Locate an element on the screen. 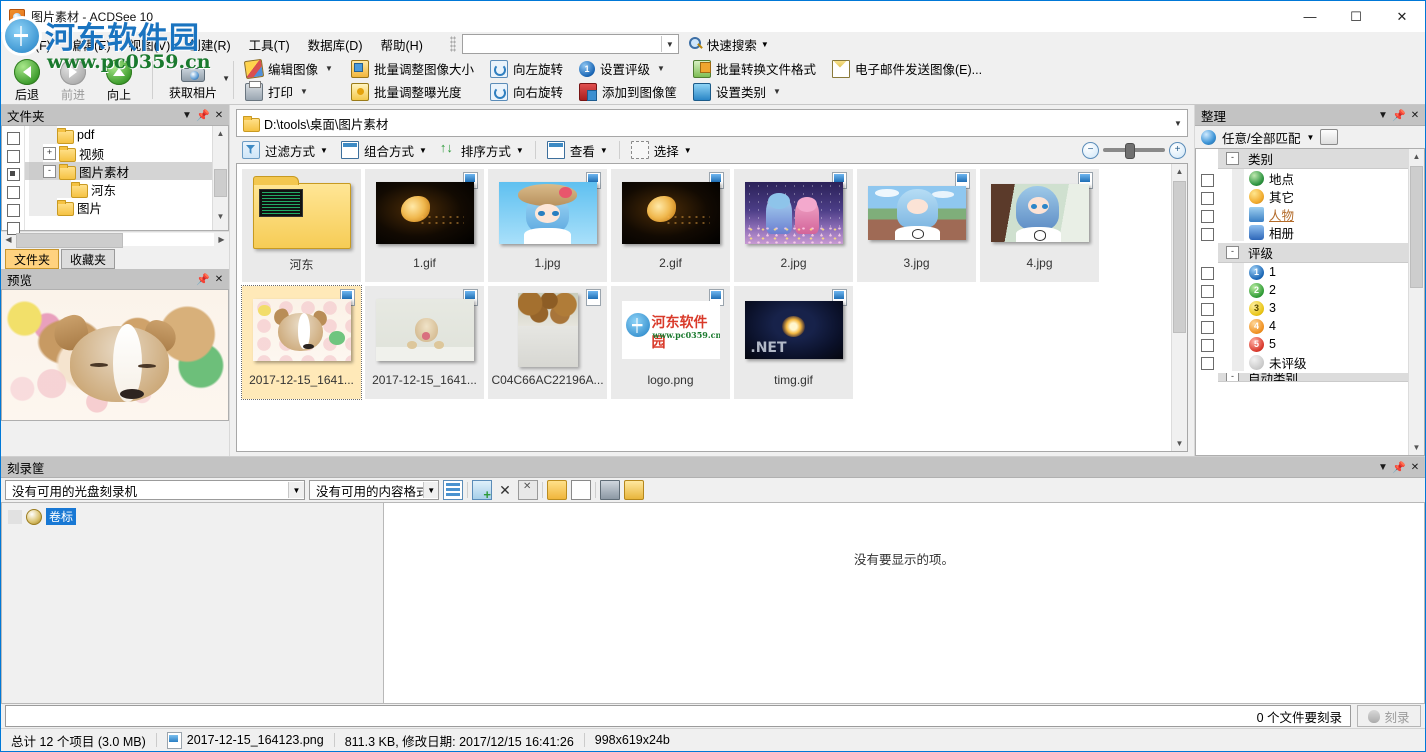 The image size is (1426, 752). organize-item-rating-2: 2 2 is located at coordinates (1313, 290).